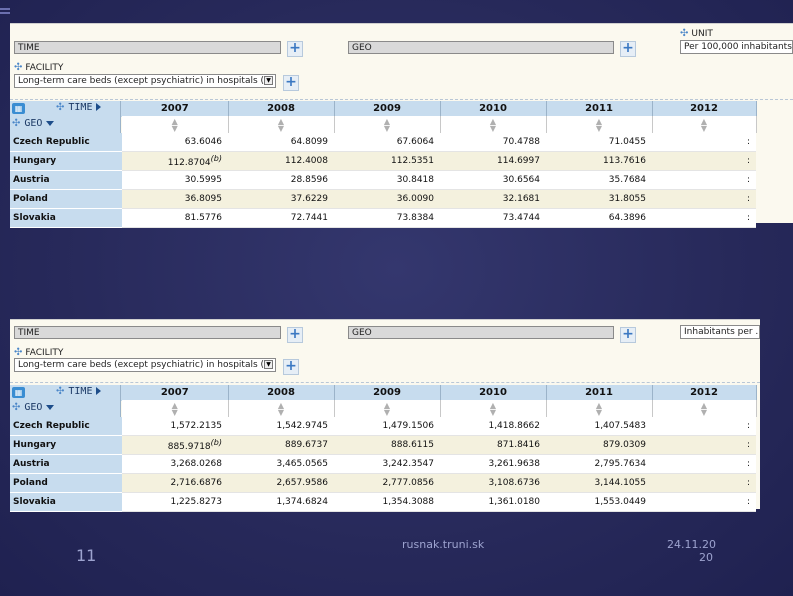 This screenshot has width=793, height=596. I want to click on page-number: 11, so click(86, 555).